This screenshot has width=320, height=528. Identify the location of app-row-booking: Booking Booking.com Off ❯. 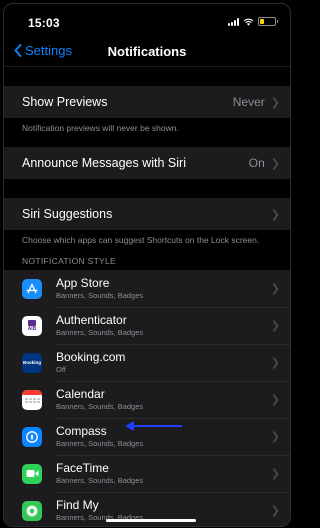
(147, 362).